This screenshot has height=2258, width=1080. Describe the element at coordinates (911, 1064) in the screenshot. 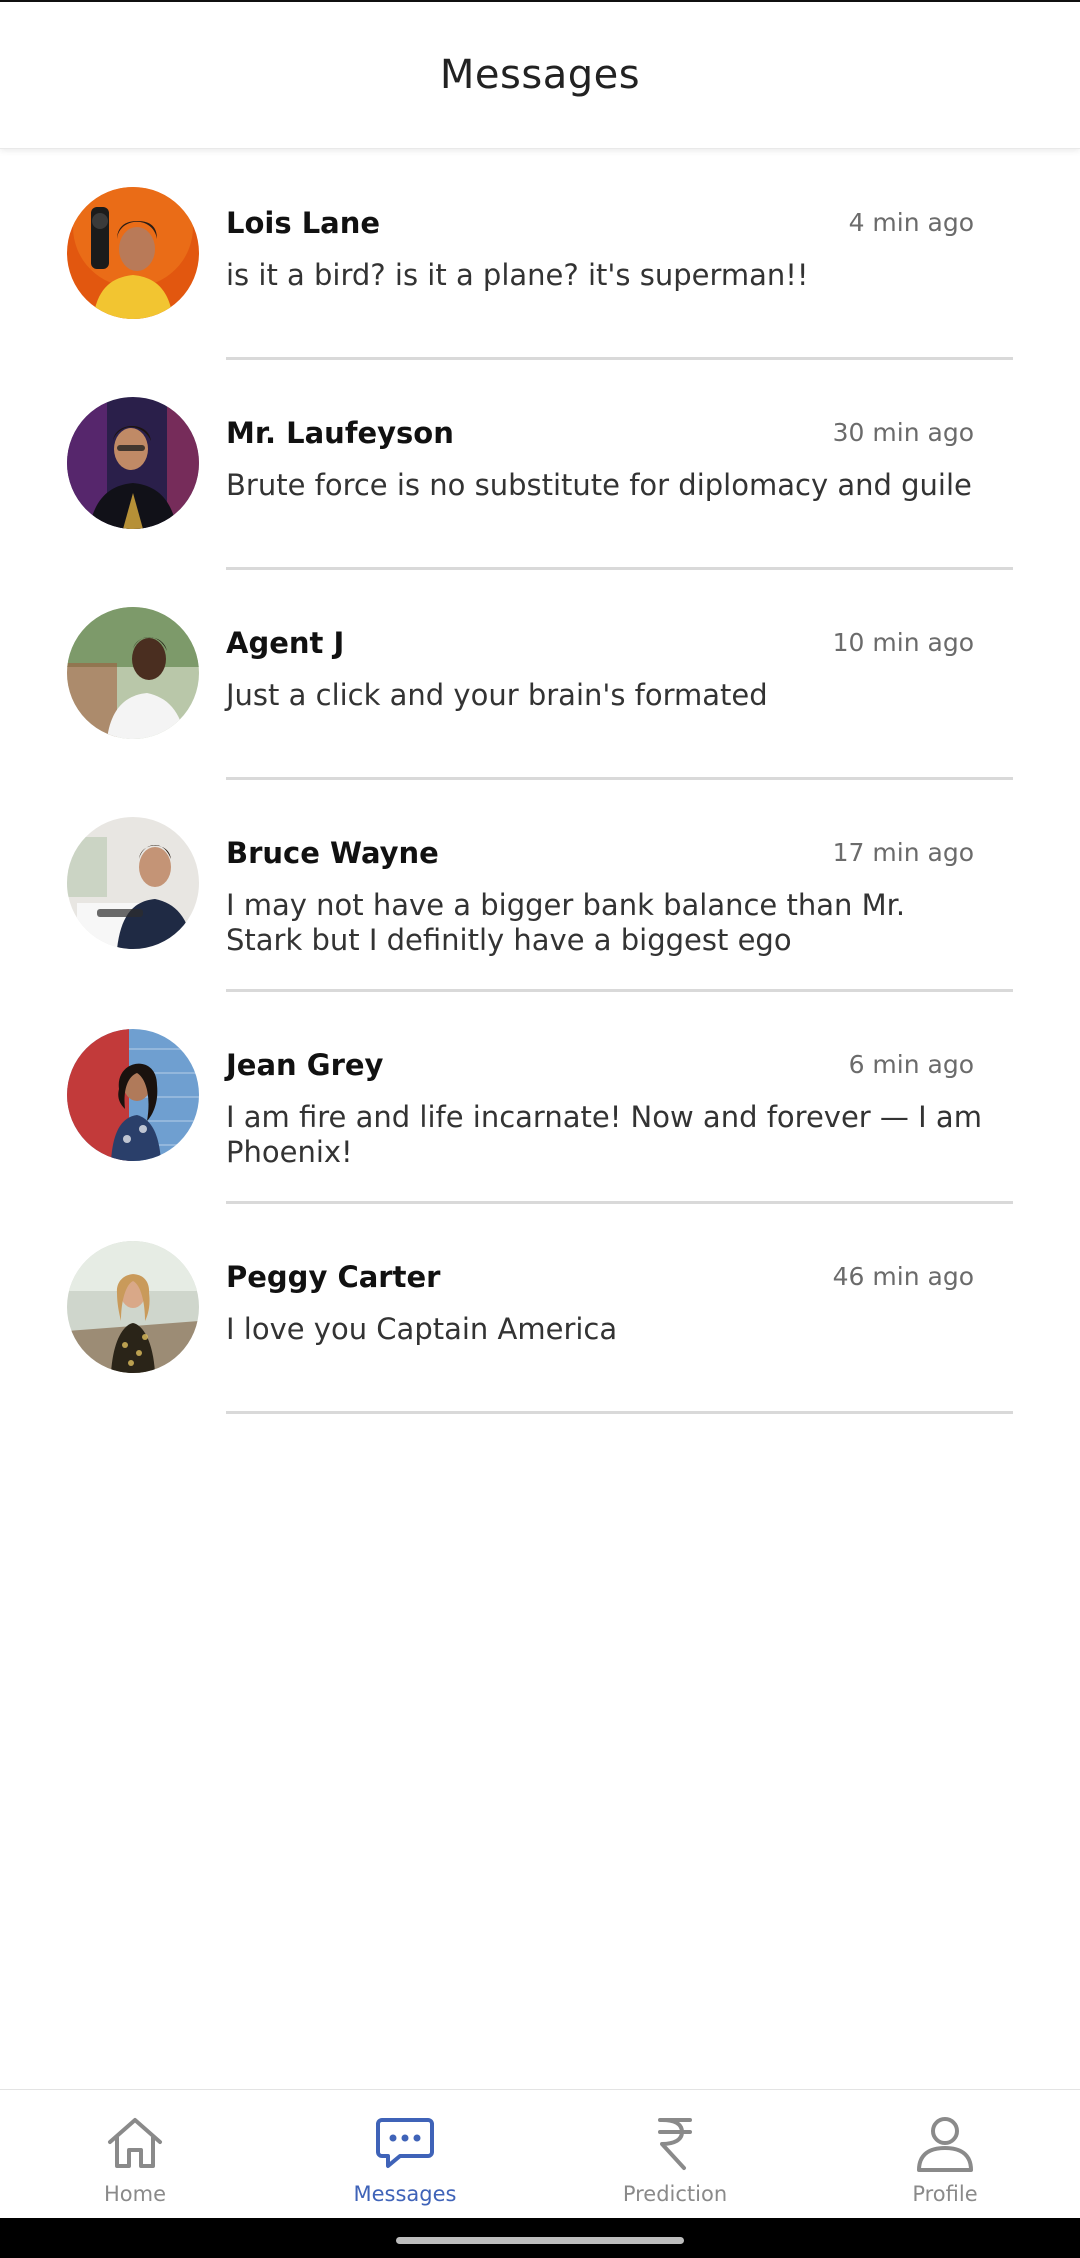

I see `message-timestamp: 6 min ago` at that location.